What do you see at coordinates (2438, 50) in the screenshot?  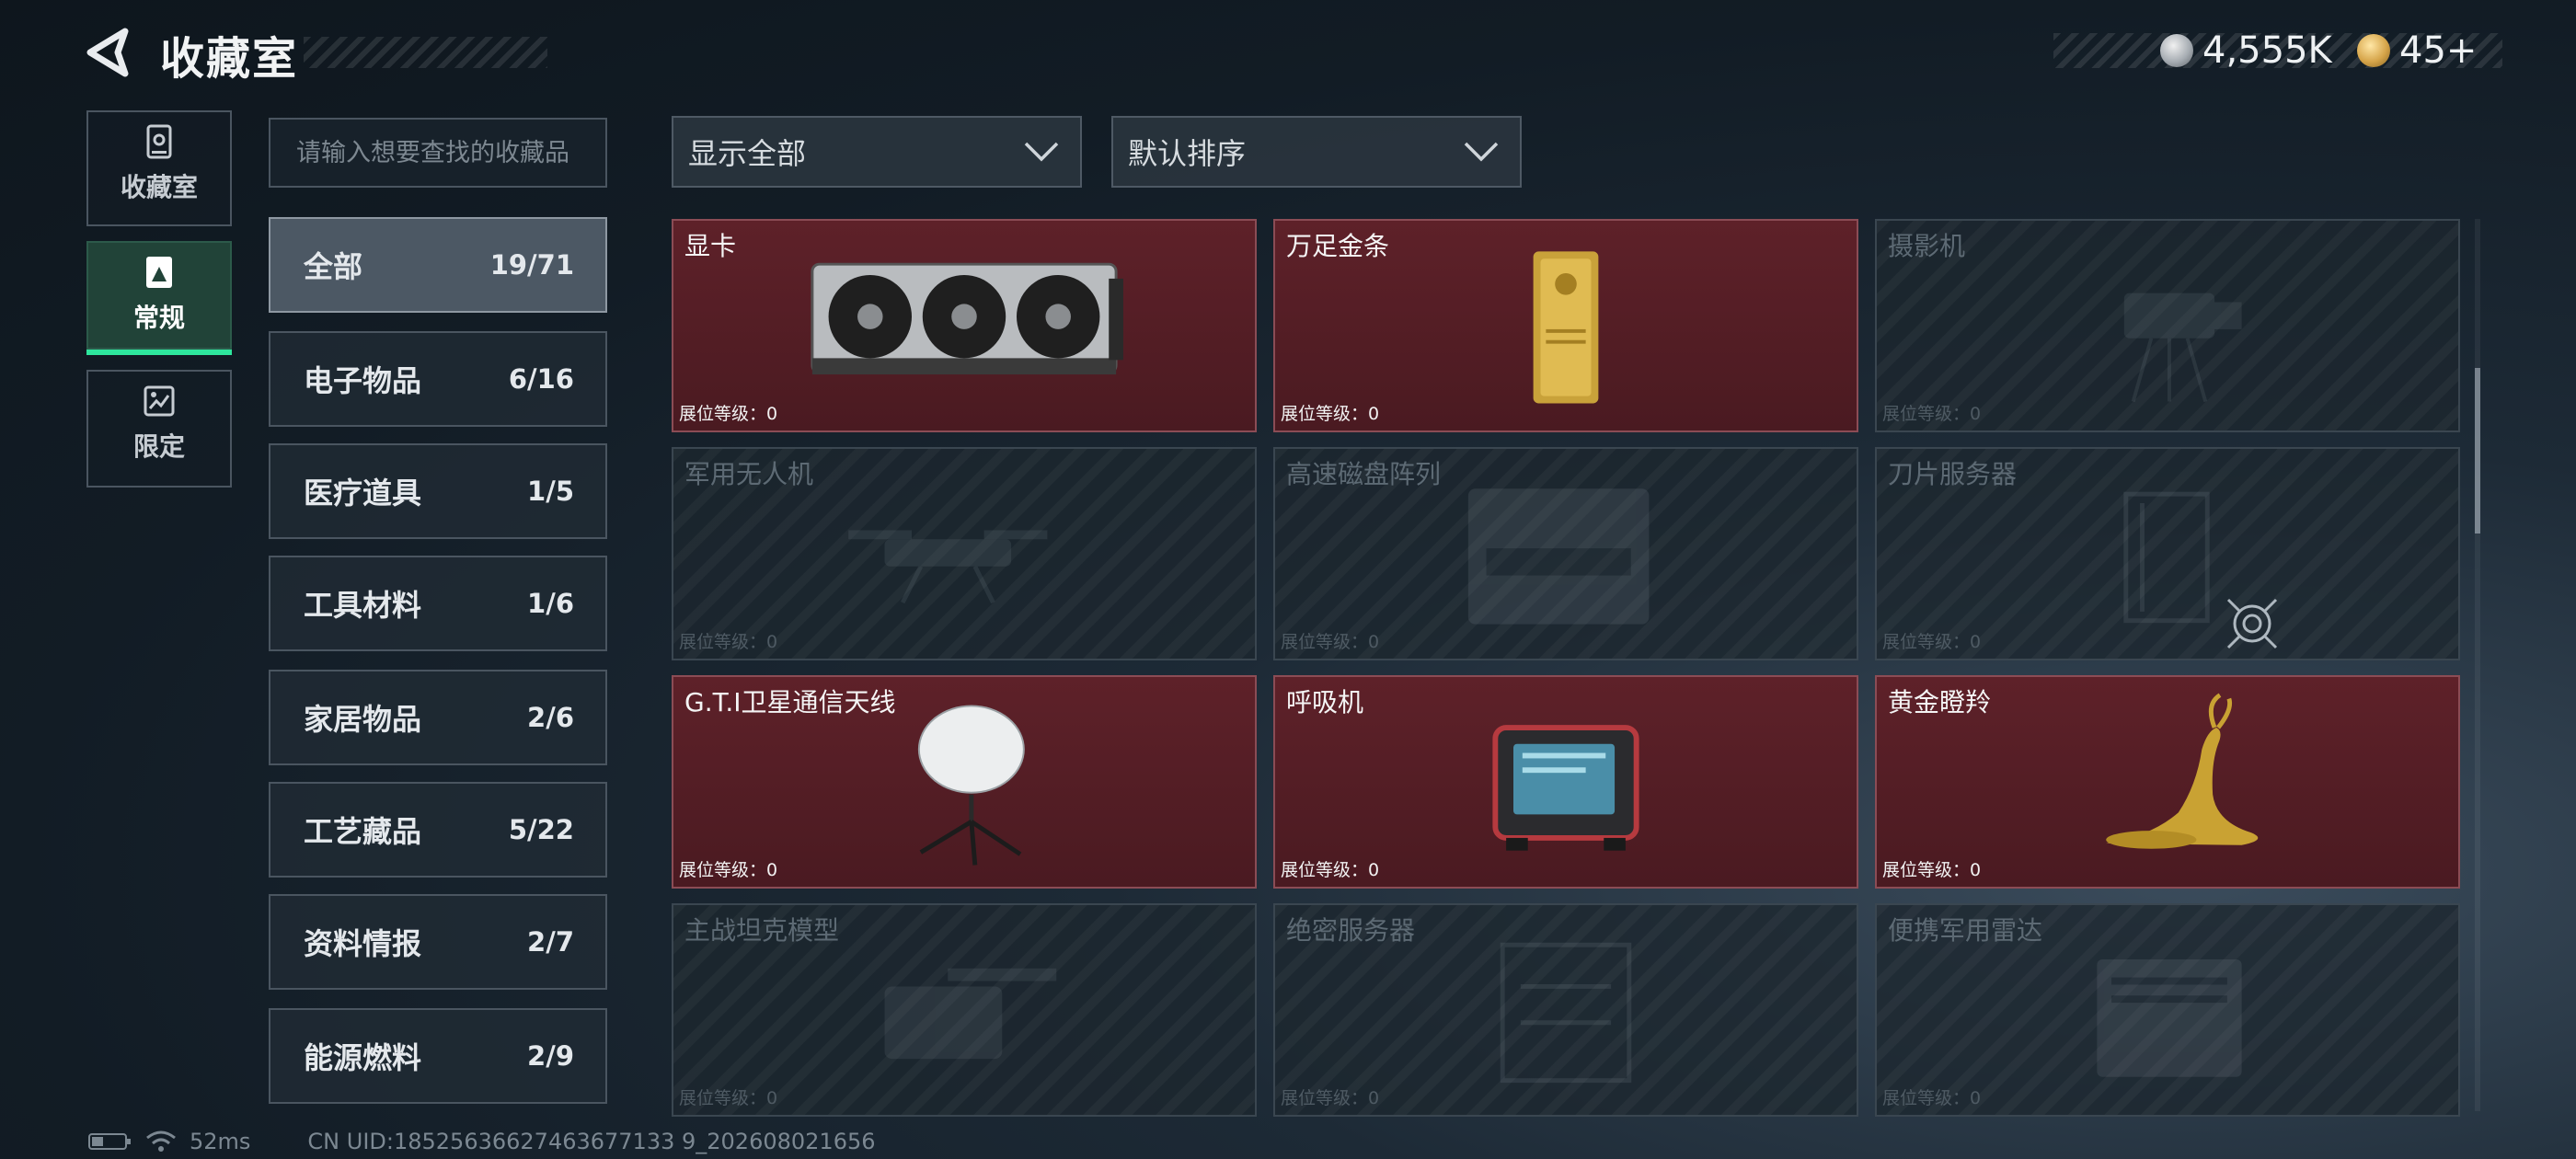 I see `gold-currency-value: 45+` at bounding box center [2438, 50].